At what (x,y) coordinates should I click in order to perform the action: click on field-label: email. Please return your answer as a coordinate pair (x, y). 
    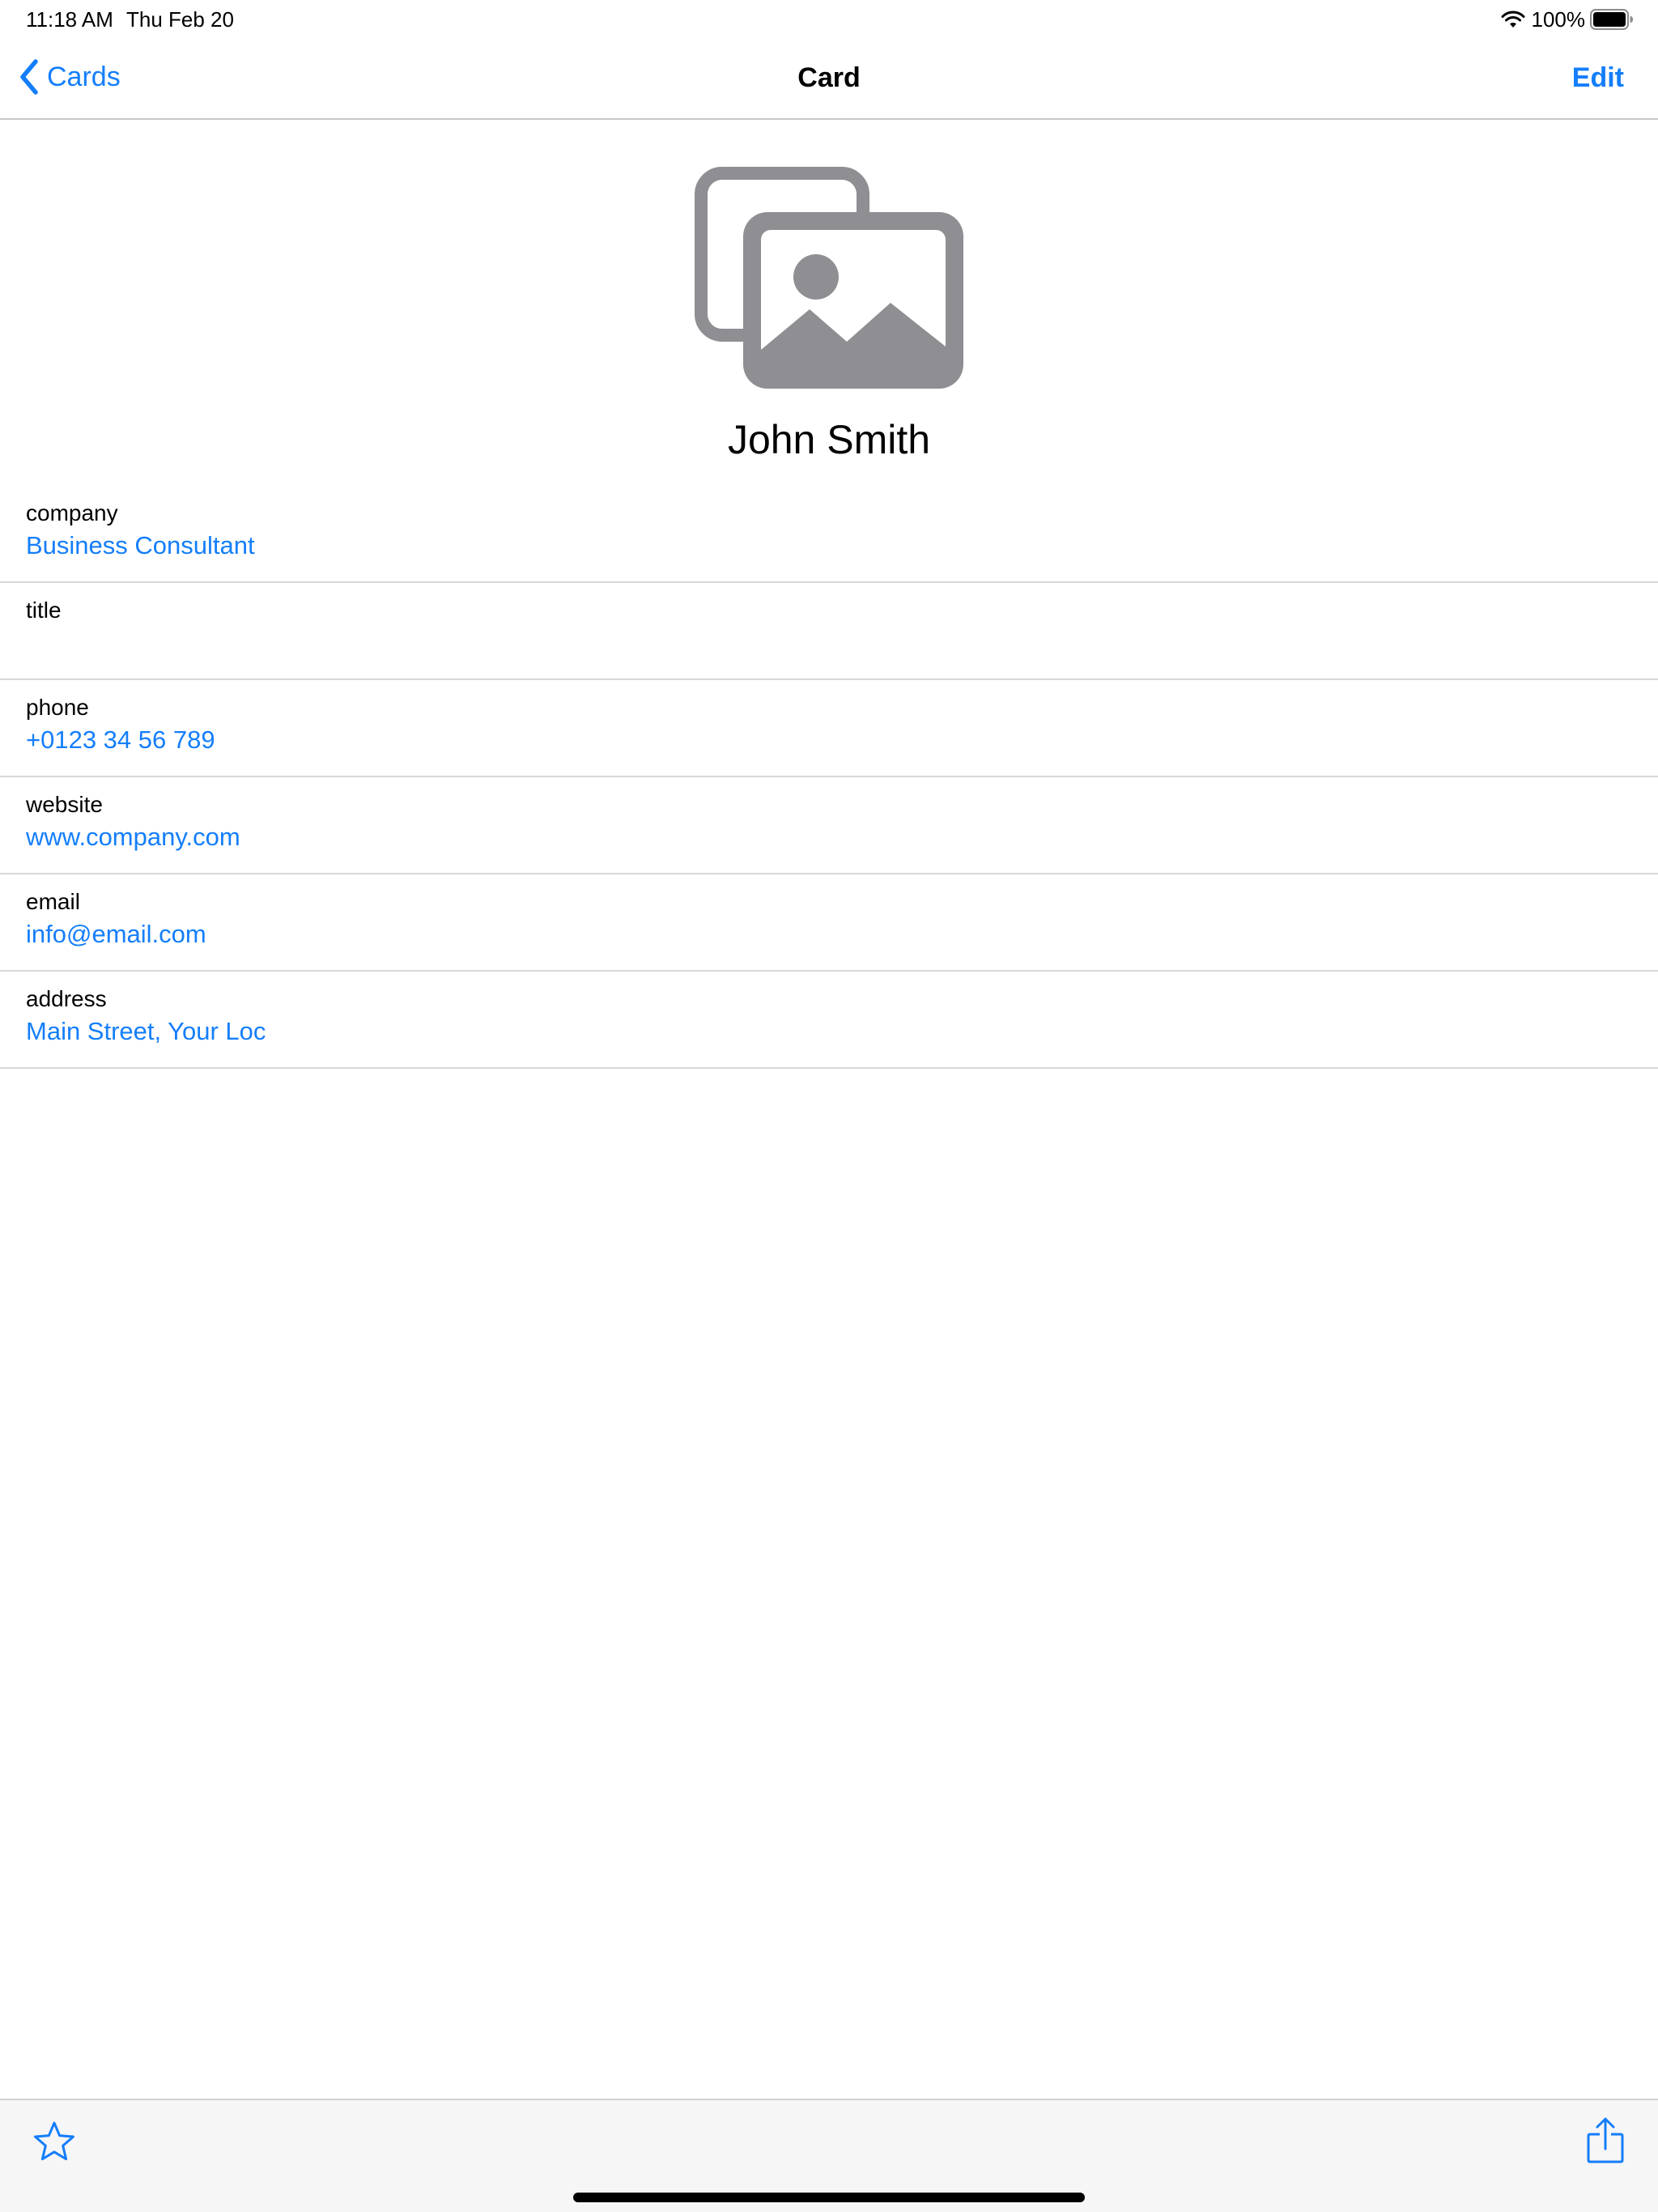
    Looking at the image, I should click on (53, 902).